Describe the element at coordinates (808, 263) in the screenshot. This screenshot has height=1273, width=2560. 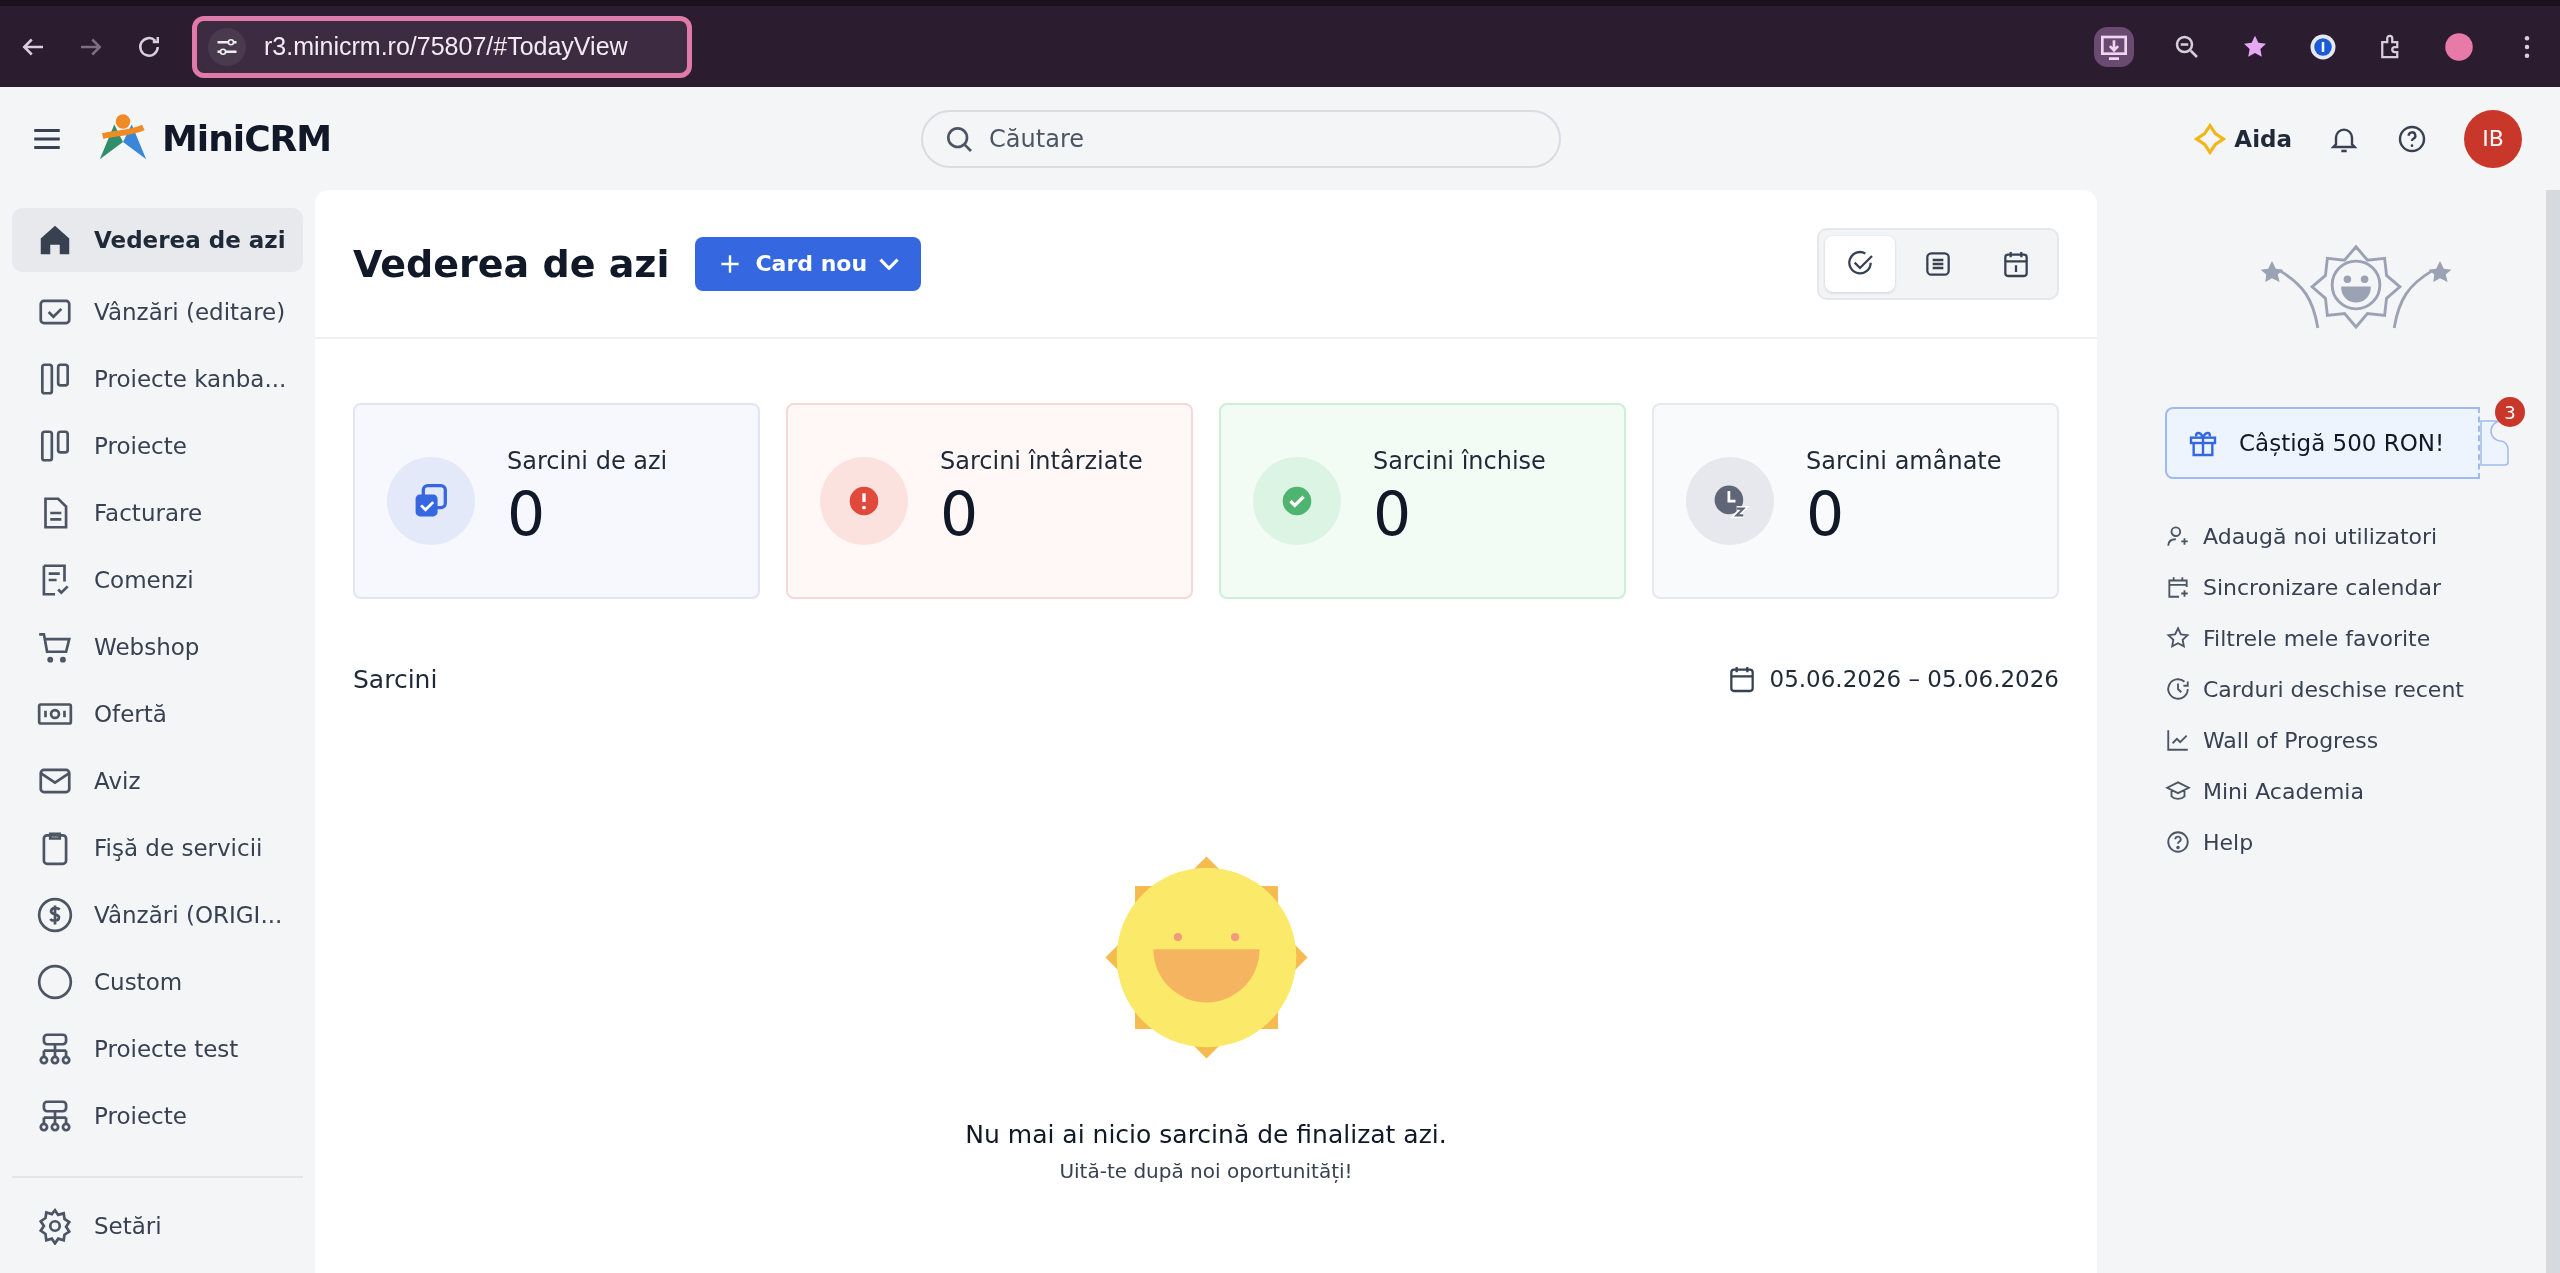
I see `new-card-button: Card nou` at that location.